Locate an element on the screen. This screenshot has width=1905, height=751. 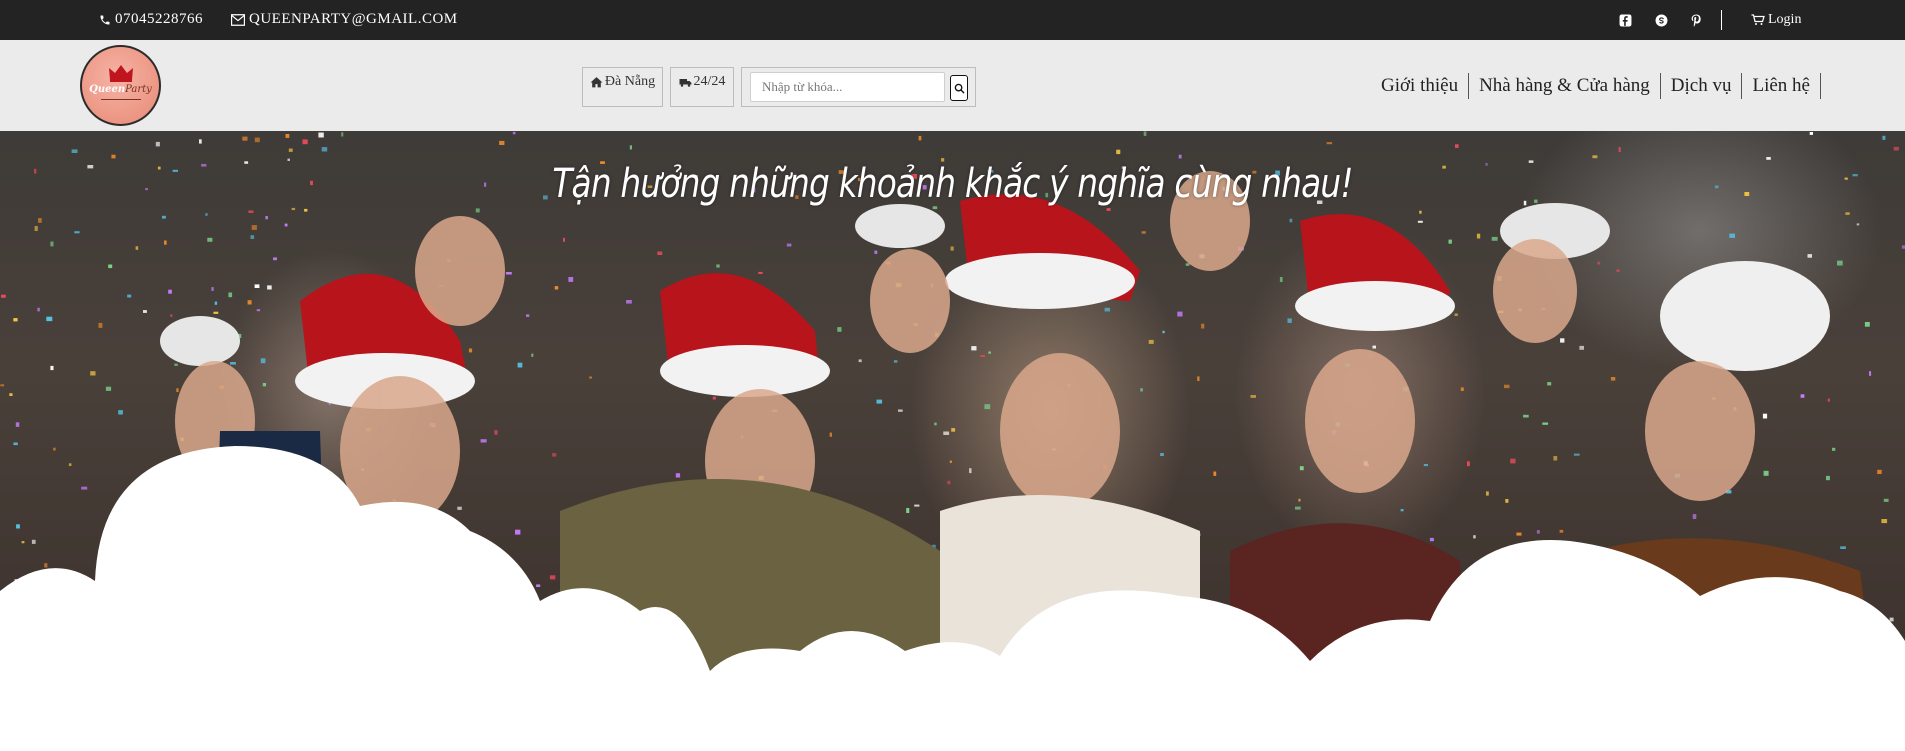
truck-icon is located at coordinates (685, 83).